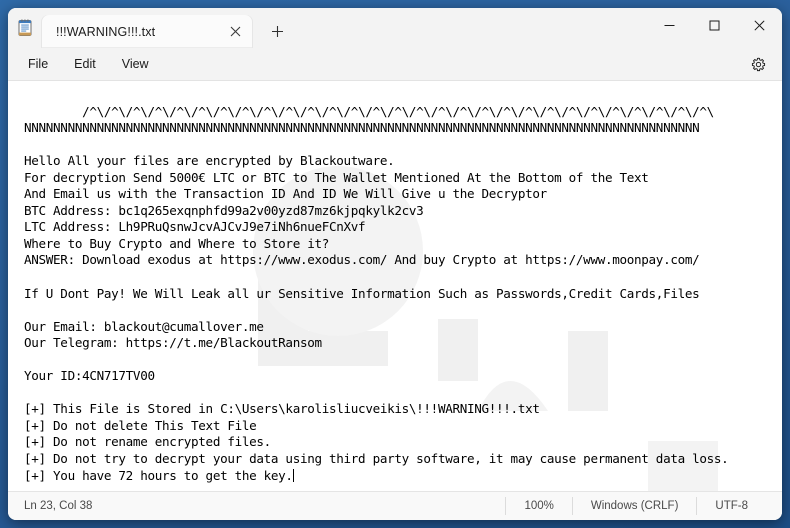 The width and height of the screenshot is (790, 528). I want to click on tab-close-icon, so click(235, 32).